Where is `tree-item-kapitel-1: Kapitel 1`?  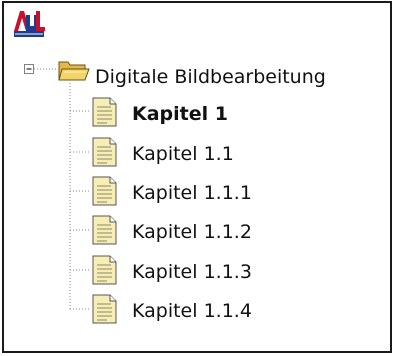 tree-item-kapitel-1: Kapitel 1 is located at coordinates (196, 113).